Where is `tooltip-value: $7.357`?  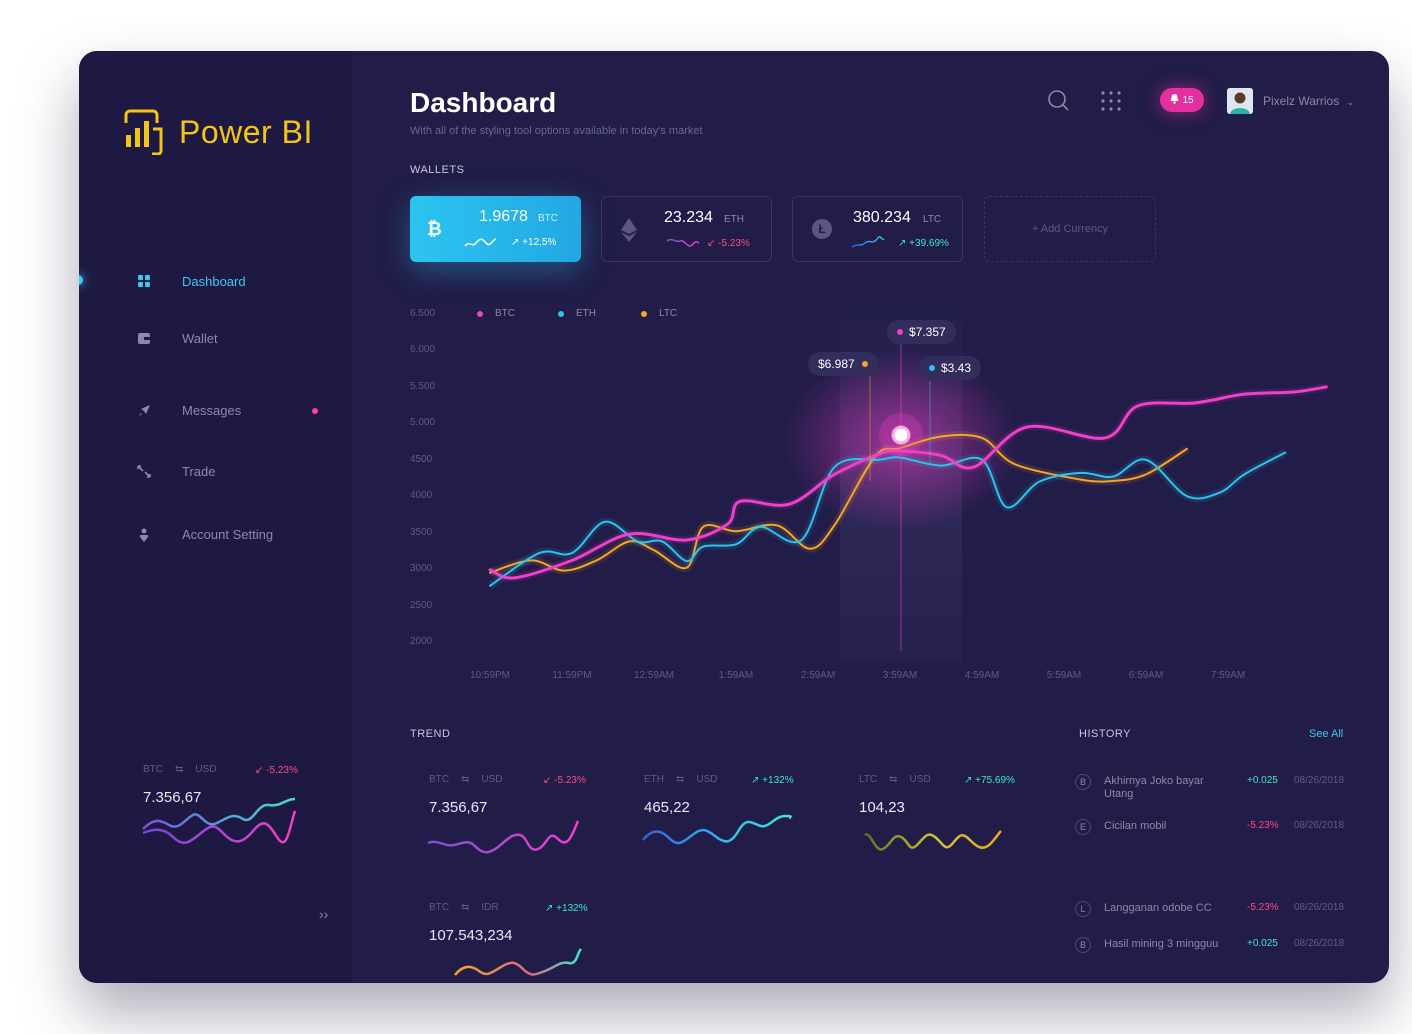
tooltip-value: $7.357 is located at coordinates (927, 332).